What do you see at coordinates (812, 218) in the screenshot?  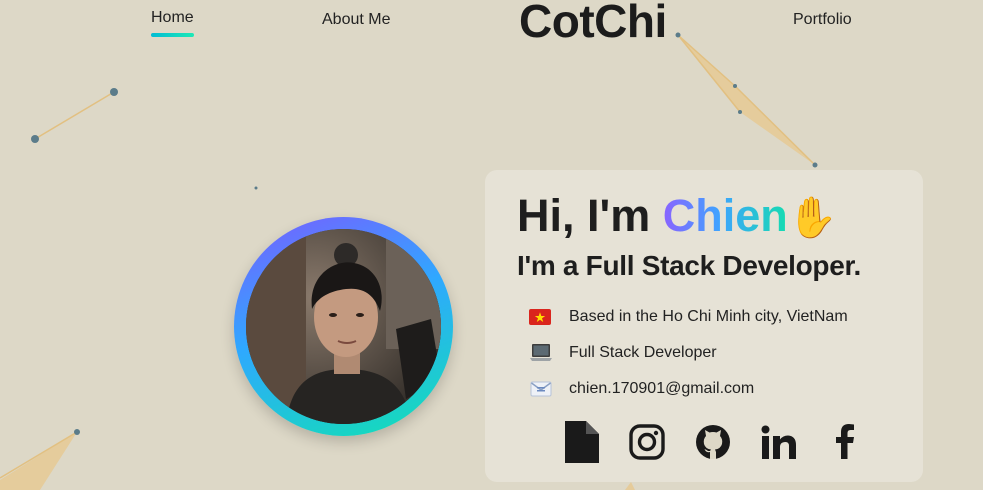 I see `wave-emoji: ✋` at bounding box center [812, 218].